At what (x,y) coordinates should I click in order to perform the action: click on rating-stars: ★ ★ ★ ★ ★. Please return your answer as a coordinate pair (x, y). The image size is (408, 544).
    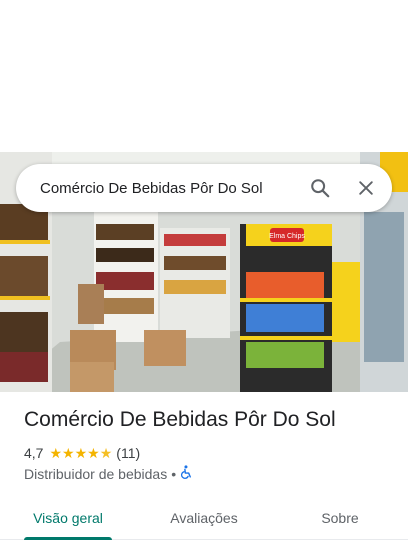
    Looking at the image, I should click on (80, 453).